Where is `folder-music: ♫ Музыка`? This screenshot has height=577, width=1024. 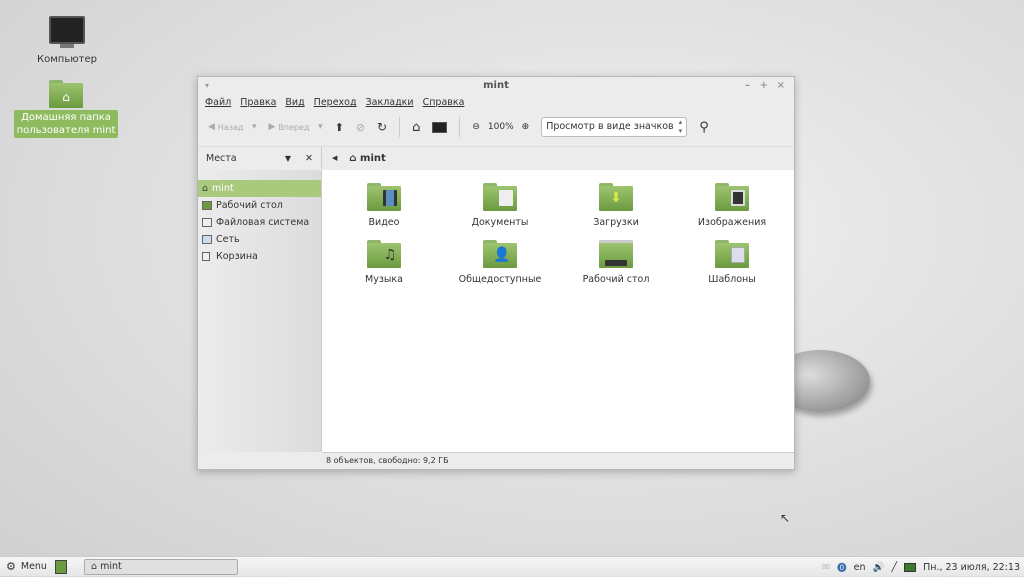 folder-music: ♫ Музыка is located at coordinates (384, 262).